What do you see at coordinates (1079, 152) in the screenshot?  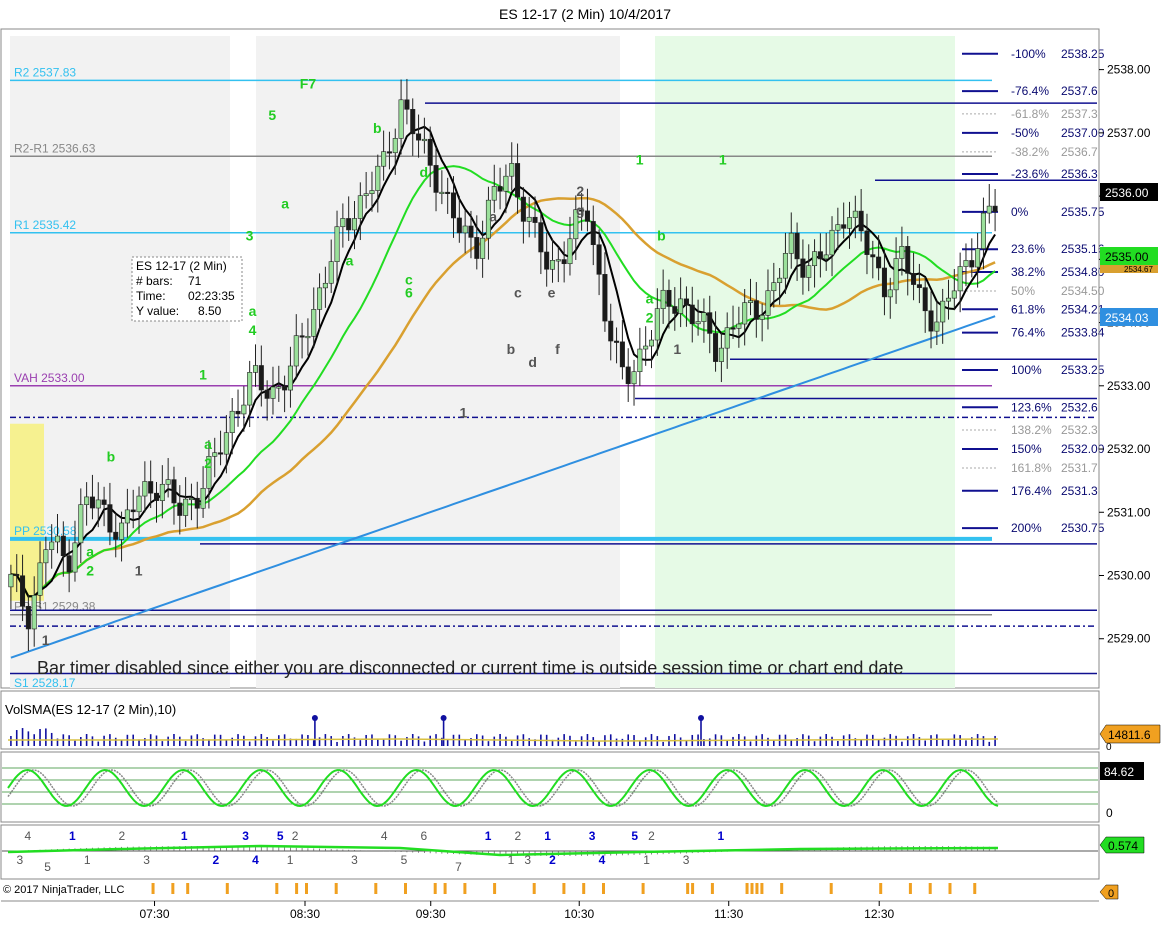 I see `fib-level-price: 2536.7` at bounding box center [1079, 152].